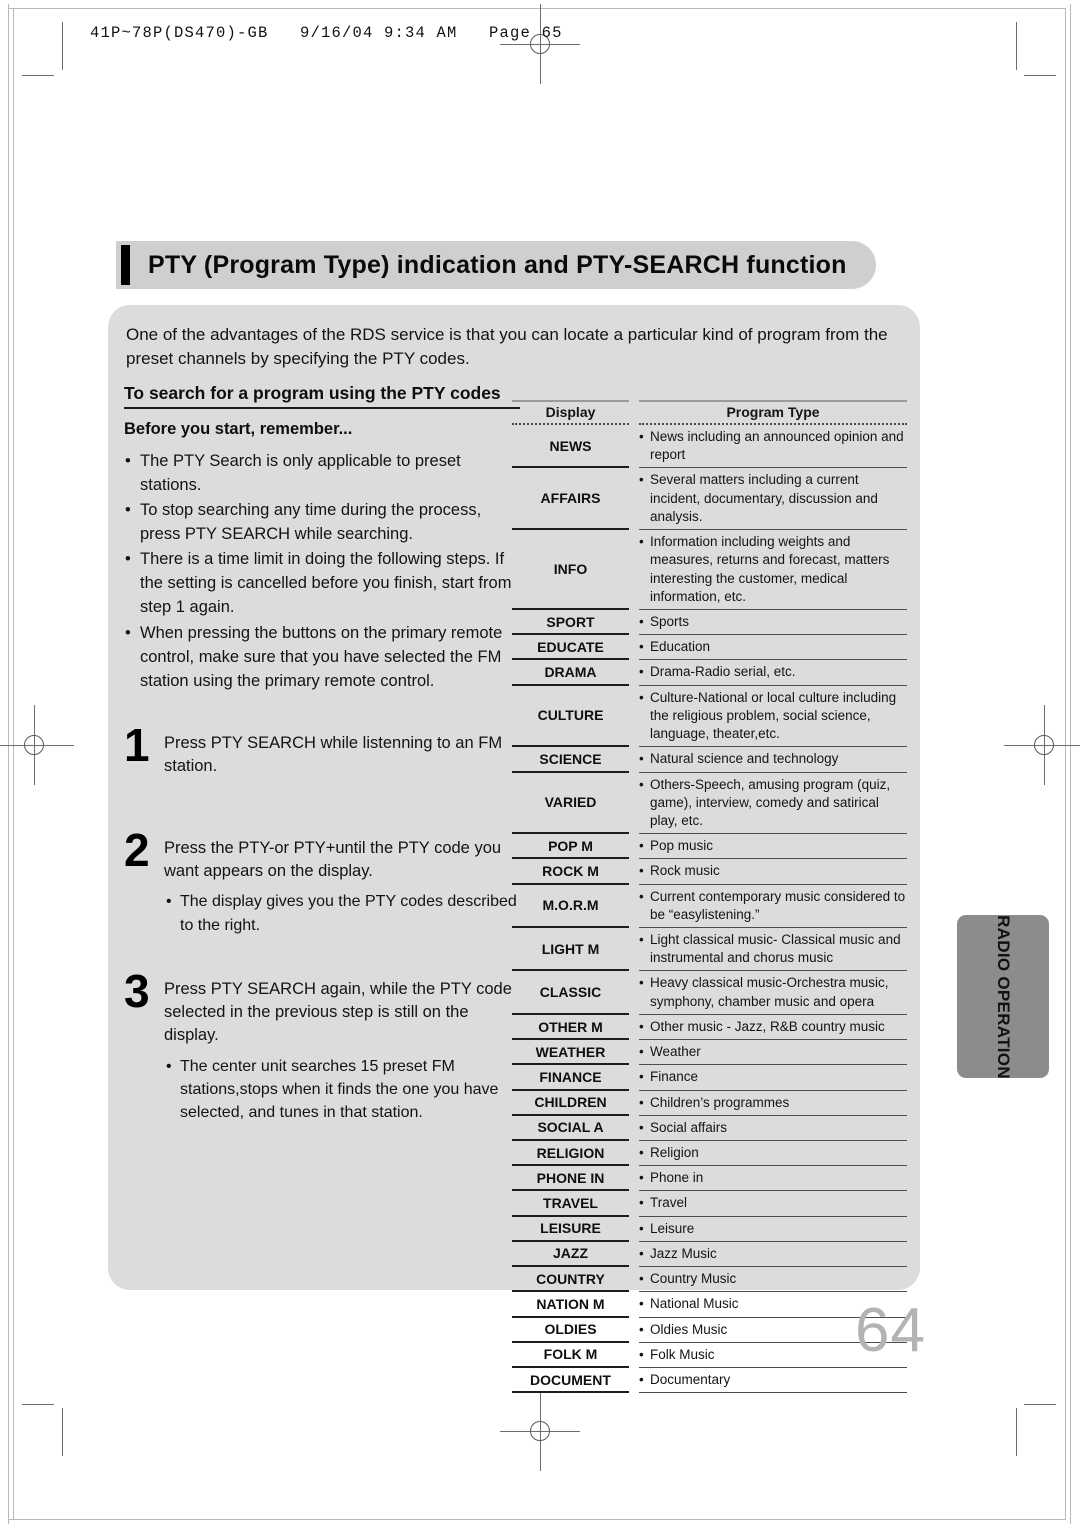 This screenshot has height=1528, width=1080. What do you see at coordinates (570, 1255) in the screenshot?
I see `cell-display: JAZZ` at bounding box center [570, 1255].